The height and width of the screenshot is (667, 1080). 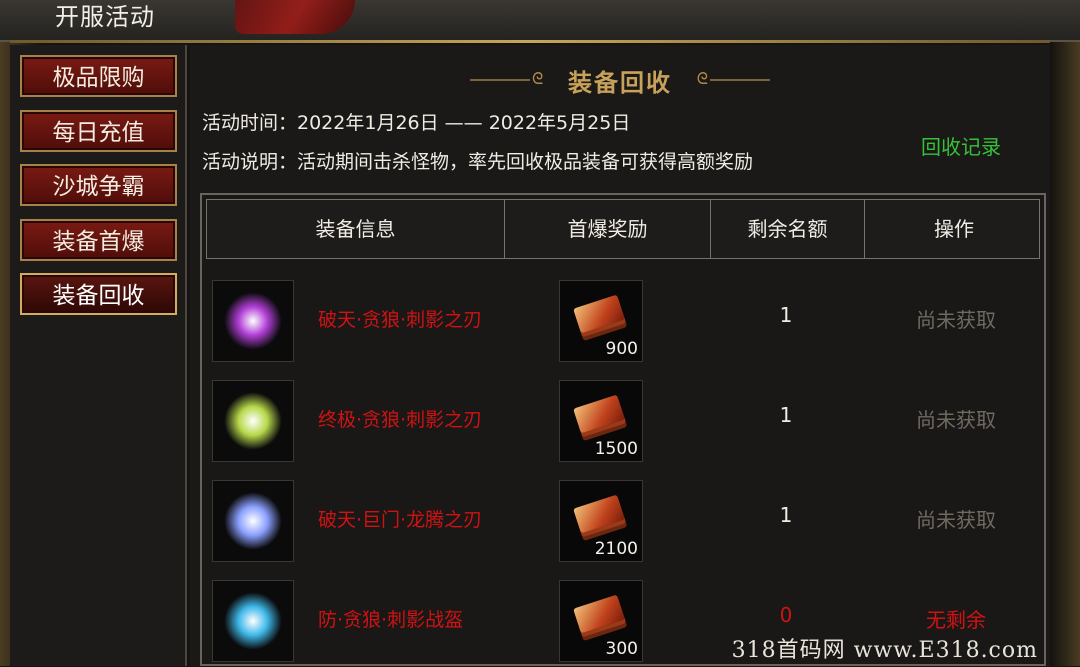 I want to click on table-row: 破天·巨门·龙腾之刃 2100 1 尚未获取, so click(x=623, y=517).